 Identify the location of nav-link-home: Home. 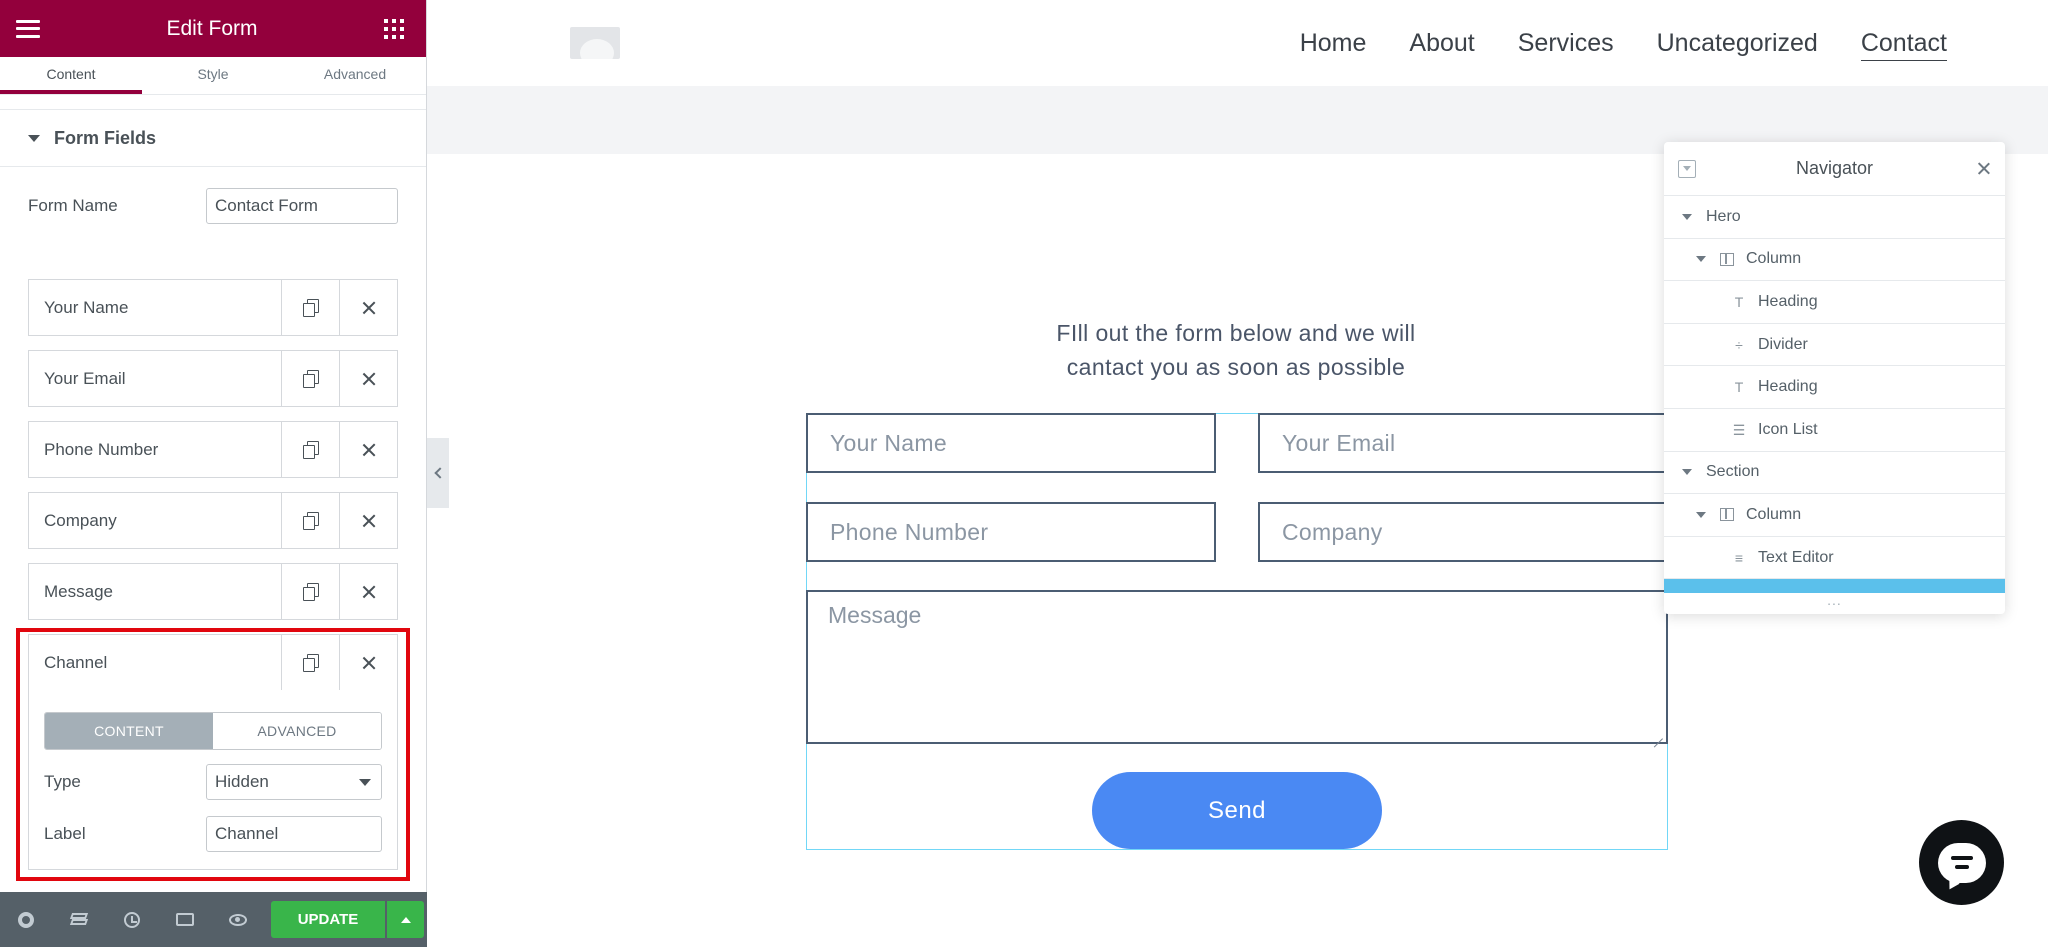
(1333, 43).